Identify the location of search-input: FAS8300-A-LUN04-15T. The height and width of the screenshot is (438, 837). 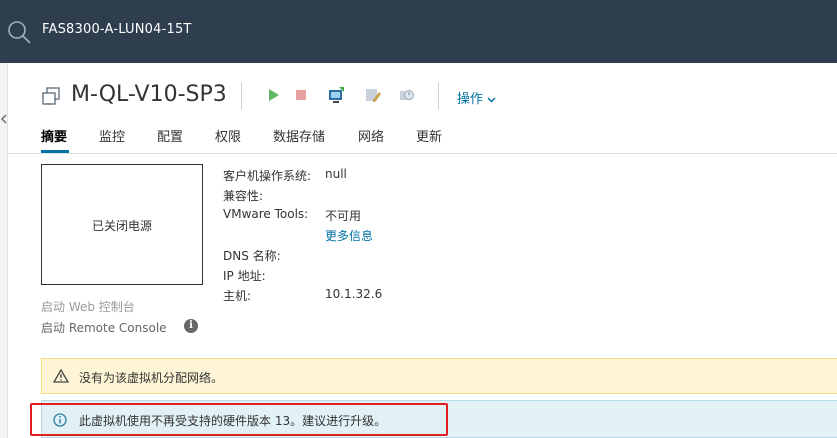
(117, 29).